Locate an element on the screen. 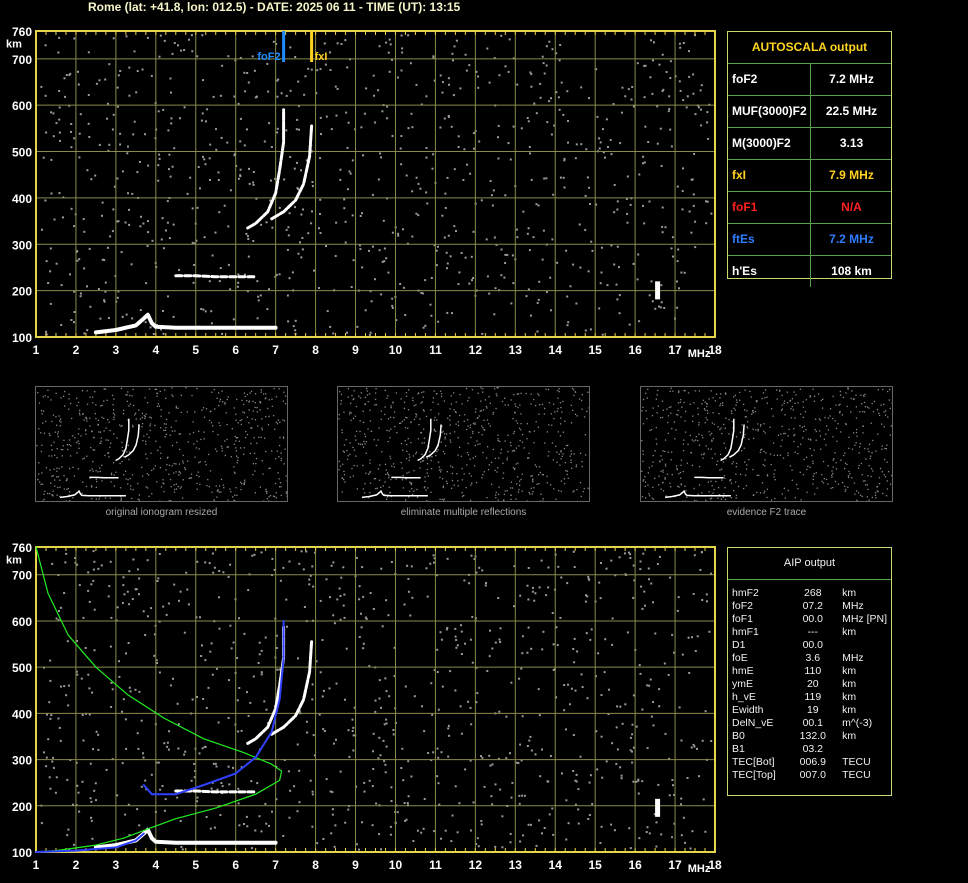 The image size is (968, 883). aip-row: D1 00.0 is located at coordinates (811, 645).